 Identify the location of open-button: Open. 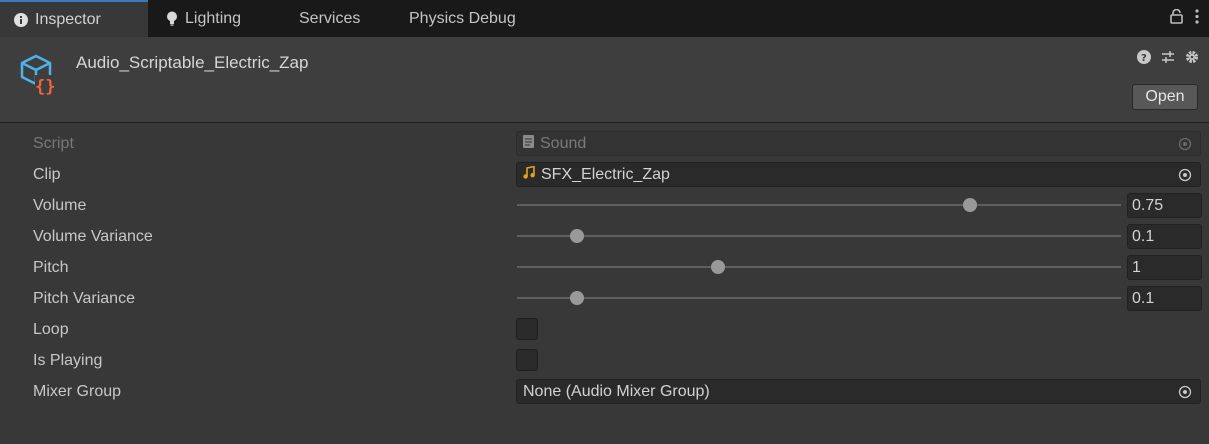
(1165, 97).